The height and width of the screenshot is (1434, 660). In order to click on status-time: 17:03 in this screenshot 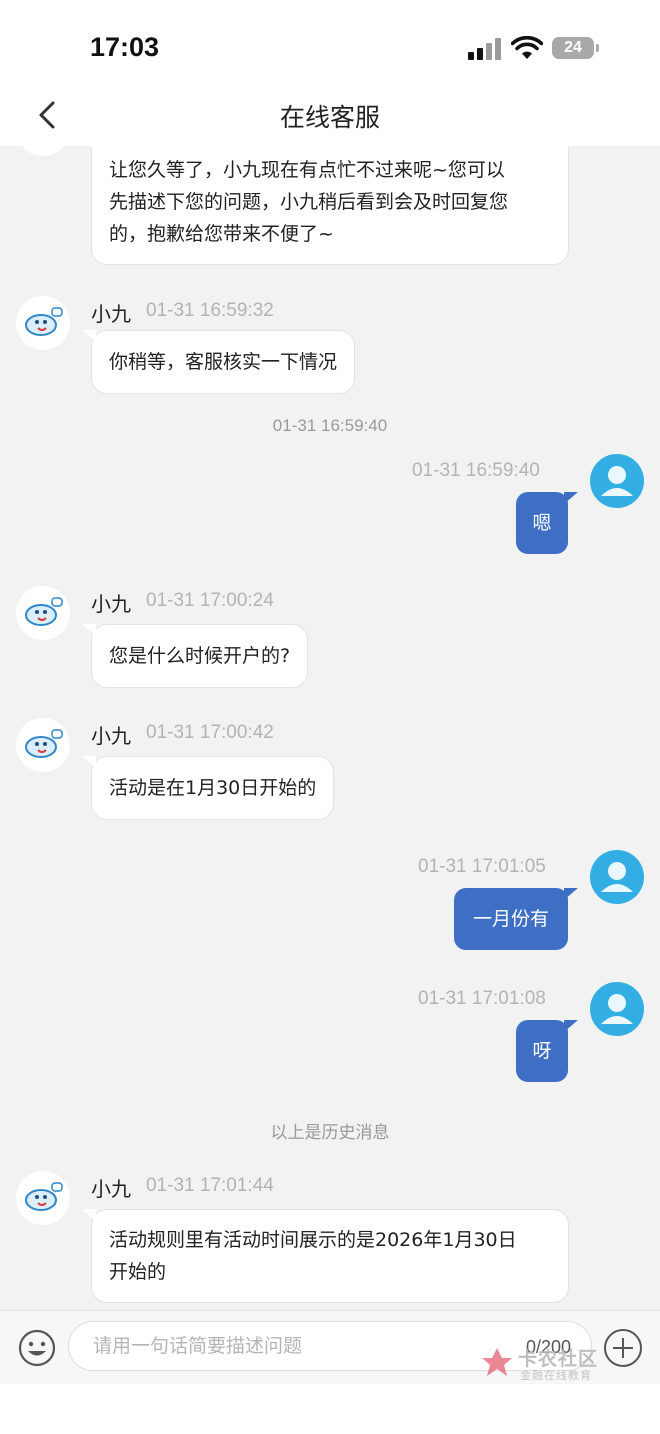, I will do `click(125, 47)`.